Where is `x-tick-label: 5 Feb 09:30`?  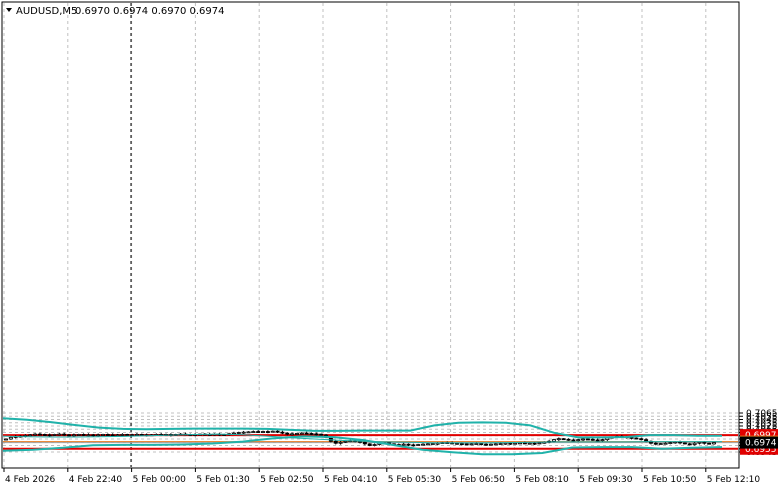 x-tick-label: 5 Feb 09:30 is located at coordinates (606, 480).